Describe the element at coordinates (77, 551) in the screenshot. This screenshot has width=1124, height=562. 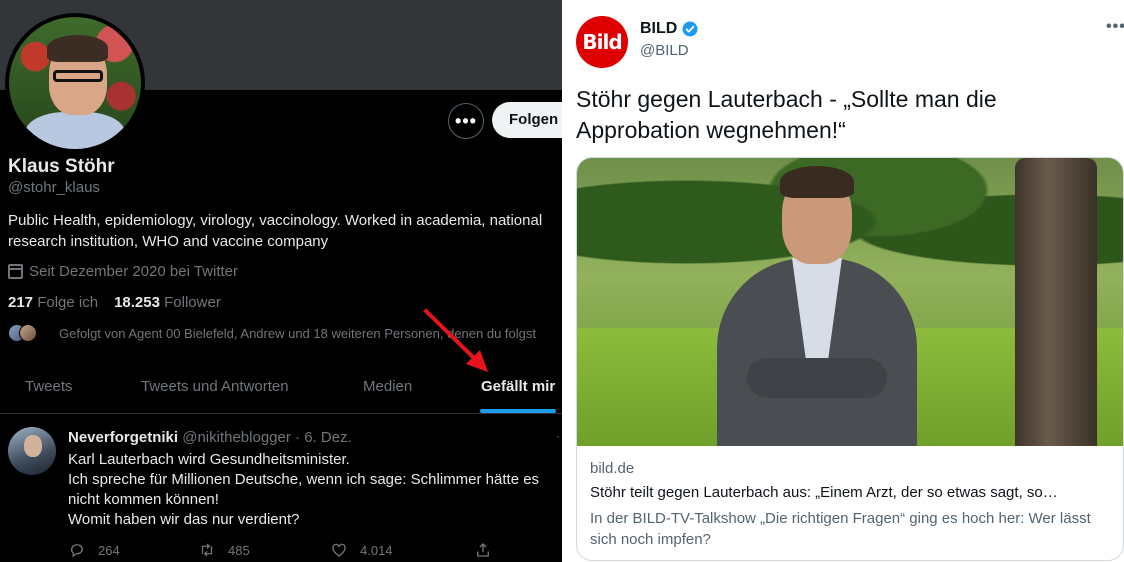
I see `reply-icon` at that location.